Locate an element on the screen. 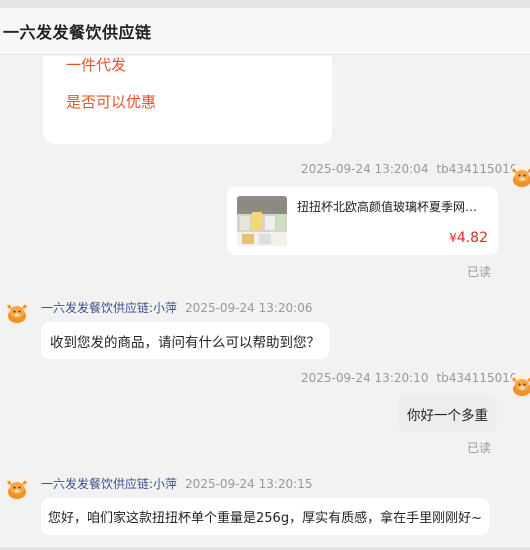 The height and width of the screenshot is (550, 530). message-text: 收到您发的商品，请问有什么可以帮助到您？ is located at coordinates (185, 342).